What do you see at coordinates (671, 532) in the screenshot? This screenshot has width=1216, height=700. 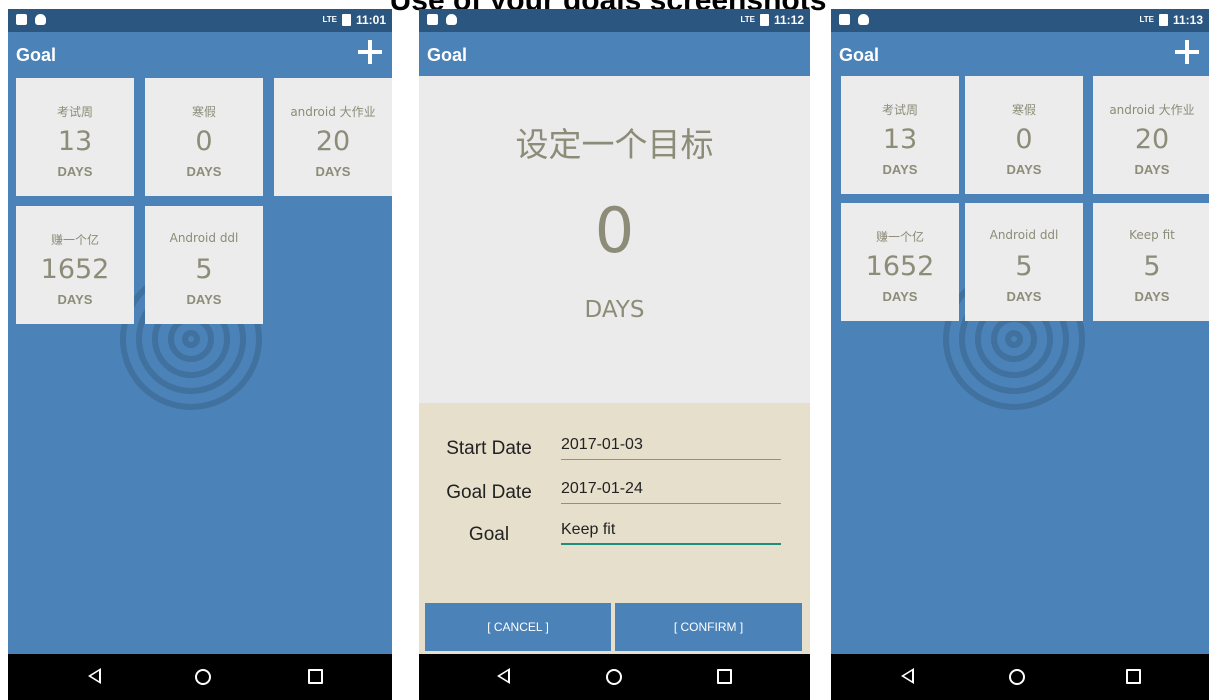 I see `goal-input` at bounding box center [671, 532].